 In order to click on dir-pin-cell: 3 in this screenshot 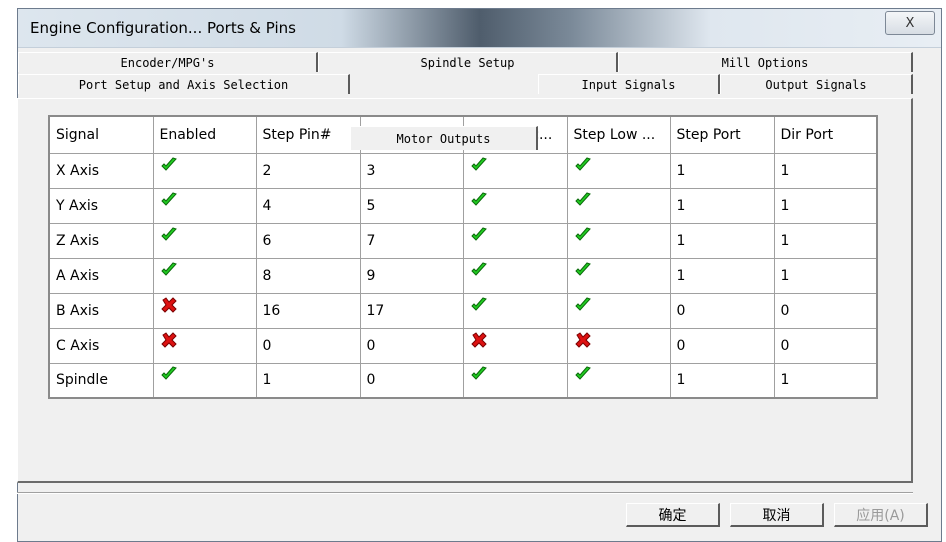, I will do `click(411, 170)`.